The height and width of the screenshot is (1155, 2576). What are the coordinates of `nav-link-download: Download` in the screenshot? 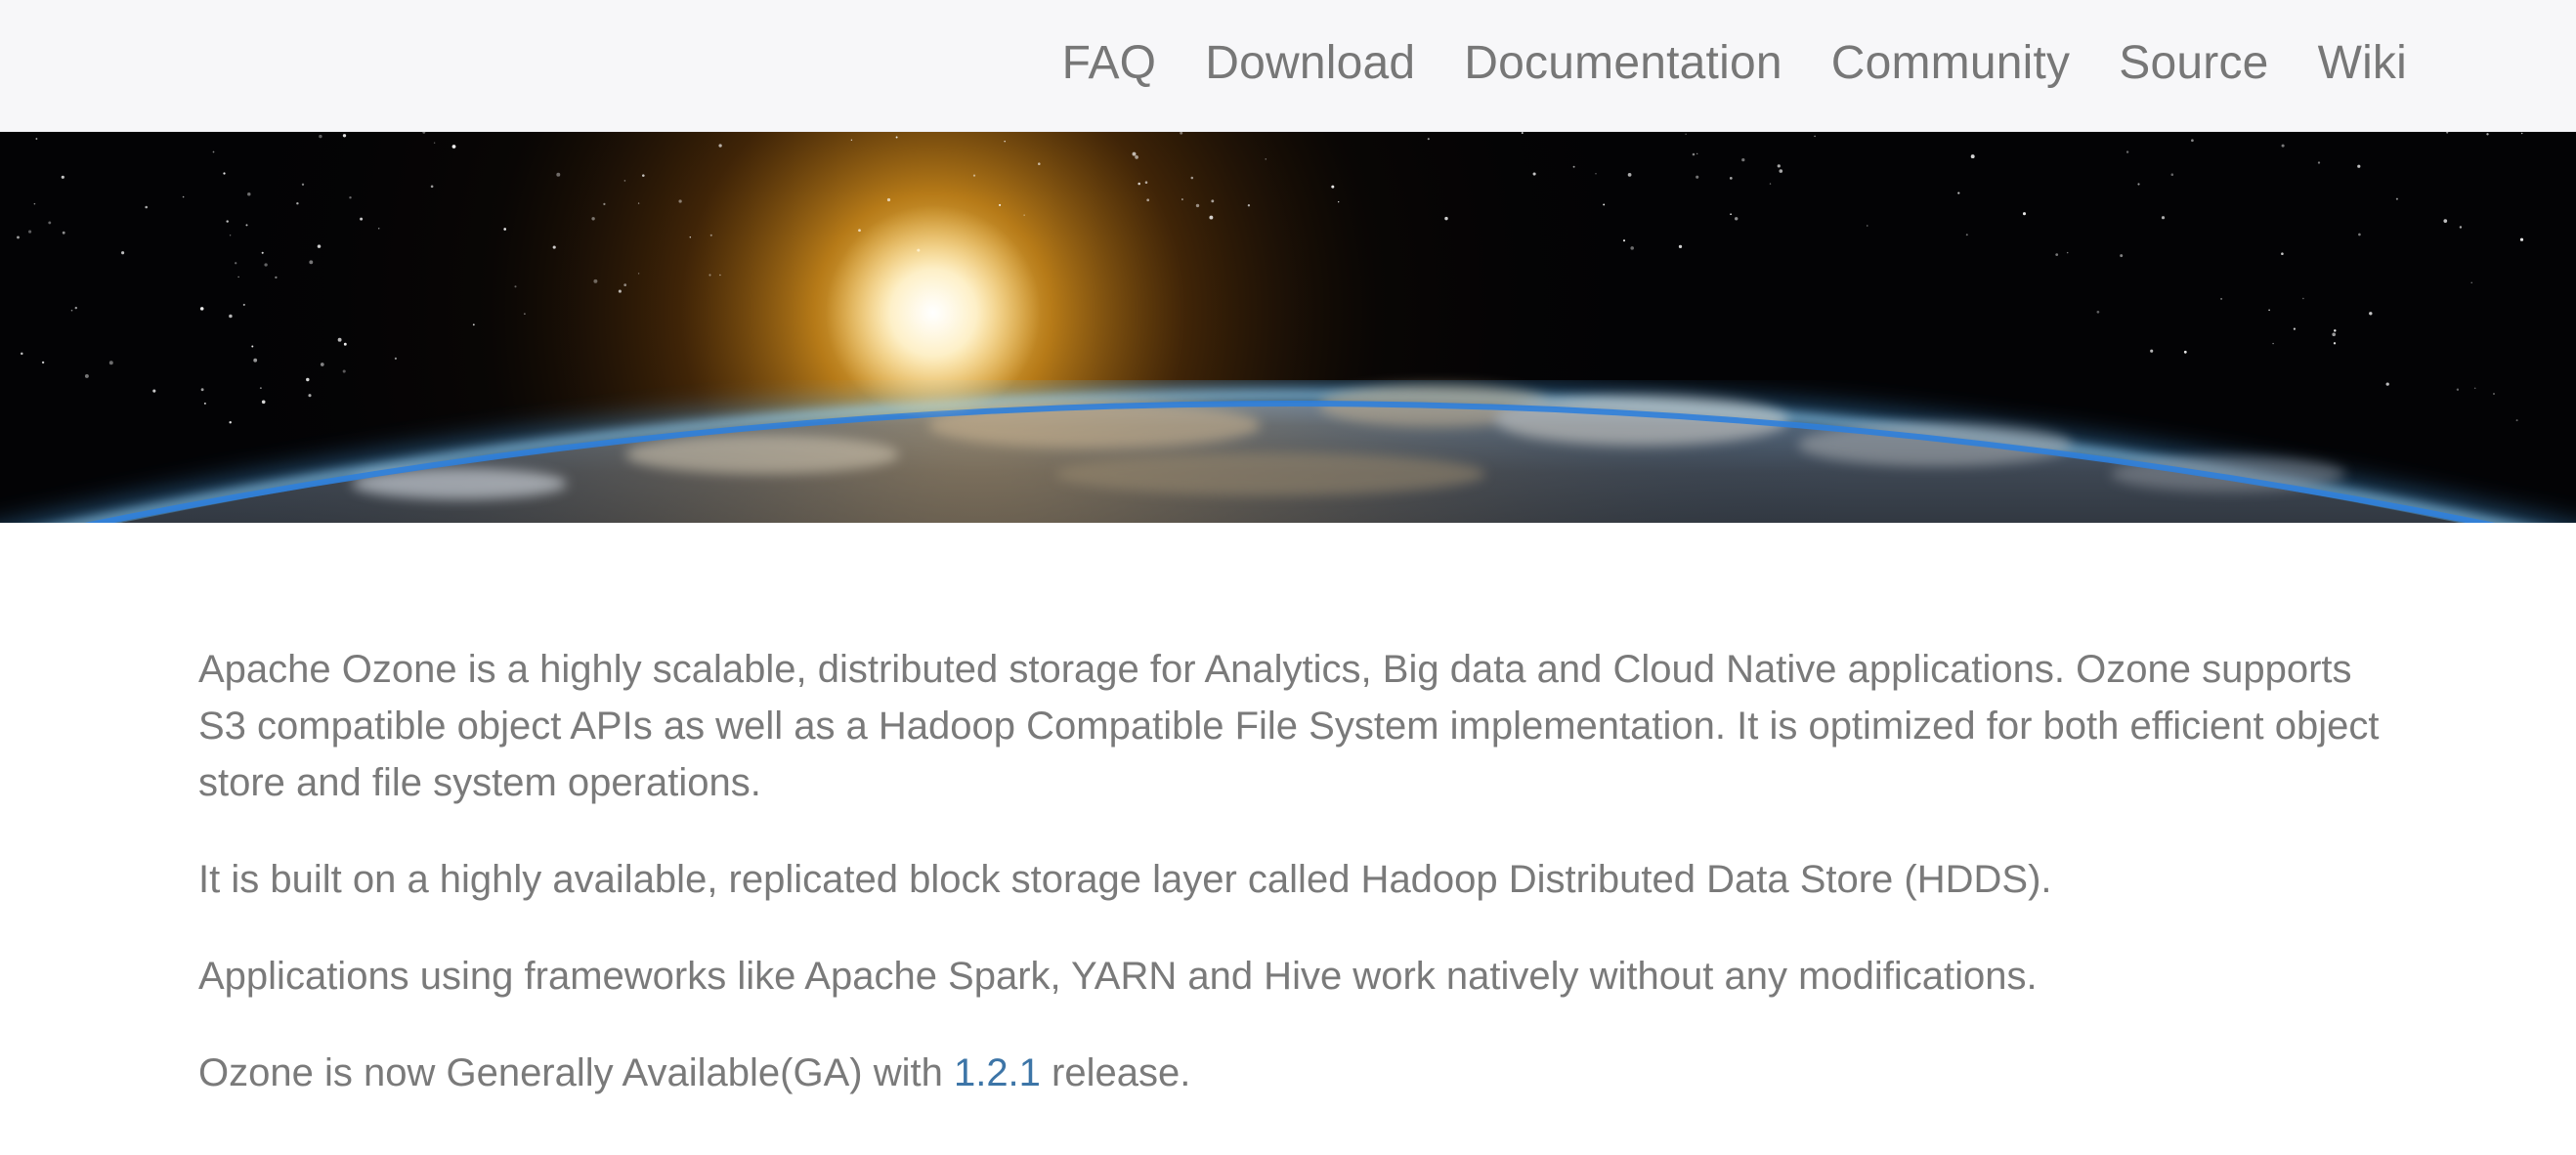 It's located at (1310, 63).